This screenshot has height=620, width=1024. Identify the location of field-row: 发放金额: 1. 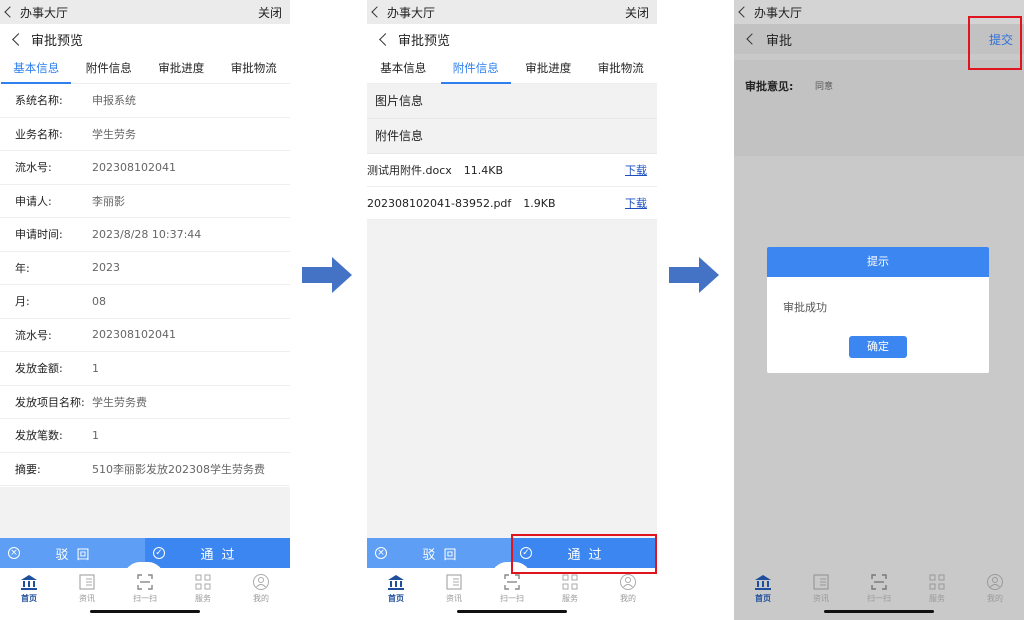
(145, 369).